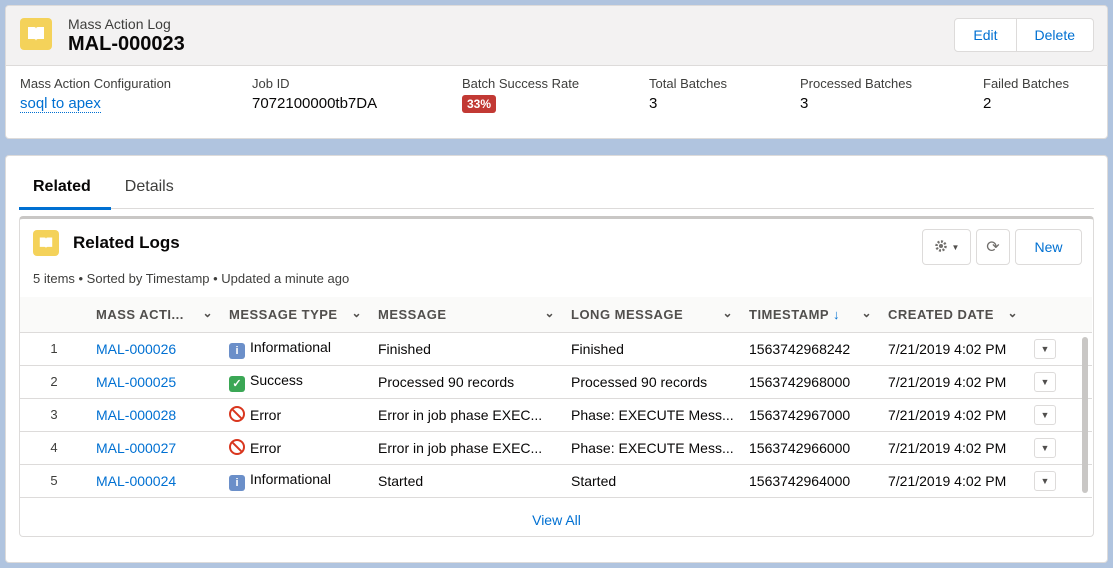 The width and height of the screenshot is (1113, 568). What do you see at coordinates (836, 314) in the screenshot?
I see `sort-down-arrow-icon: ↓` at bounding box center [836, 314].